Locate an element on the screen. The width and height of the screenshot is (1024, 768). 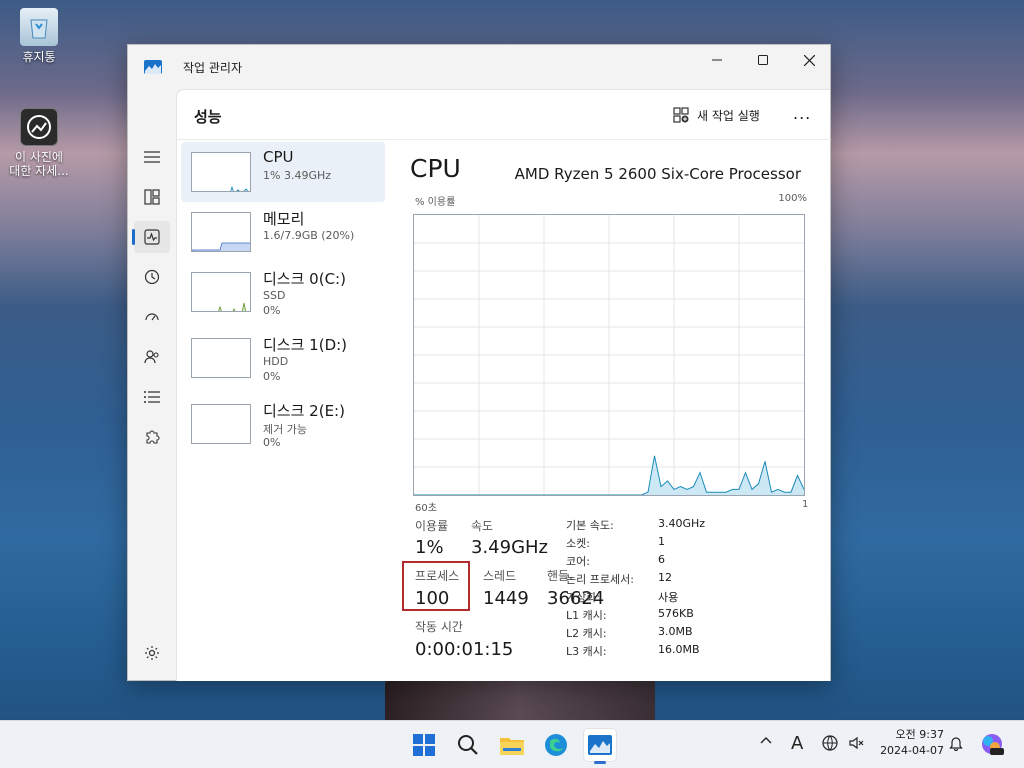
windows-logo-icon is located at coordinates (424, 745).